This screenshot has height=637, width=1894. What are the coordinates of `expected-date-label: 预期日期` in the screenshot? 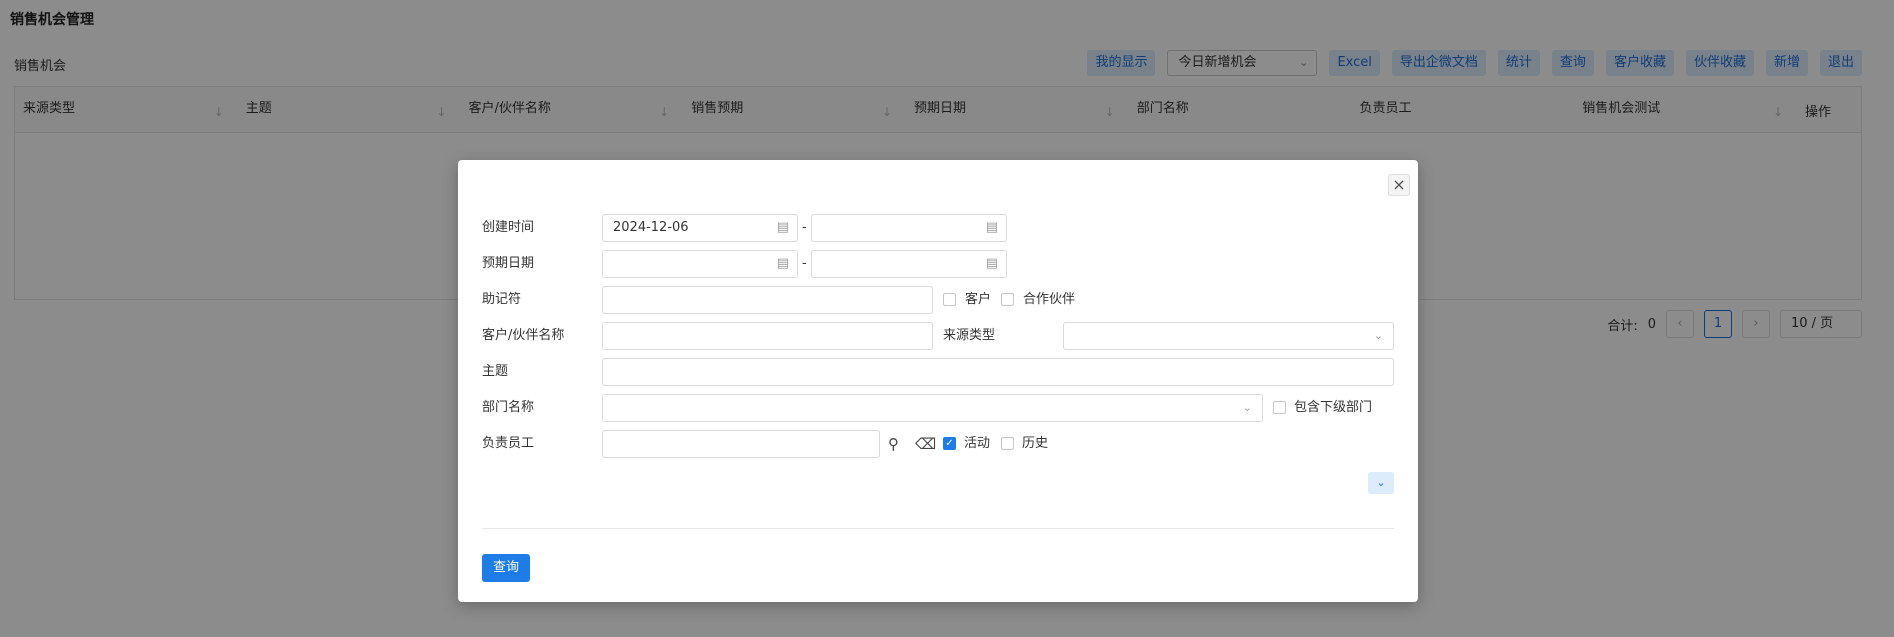 It's located at (508, 263).